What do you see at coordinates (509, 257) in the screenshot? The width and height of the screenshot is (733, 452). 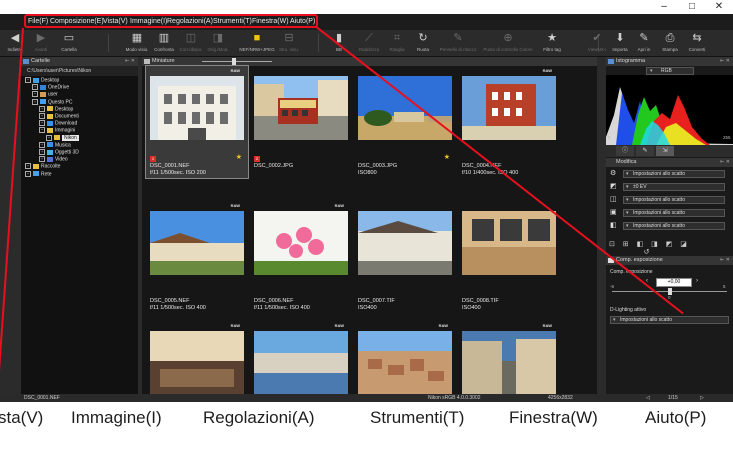 I see `thumbnail: DSC_0008.TIF ISO400` at bounding box center [509, 257].